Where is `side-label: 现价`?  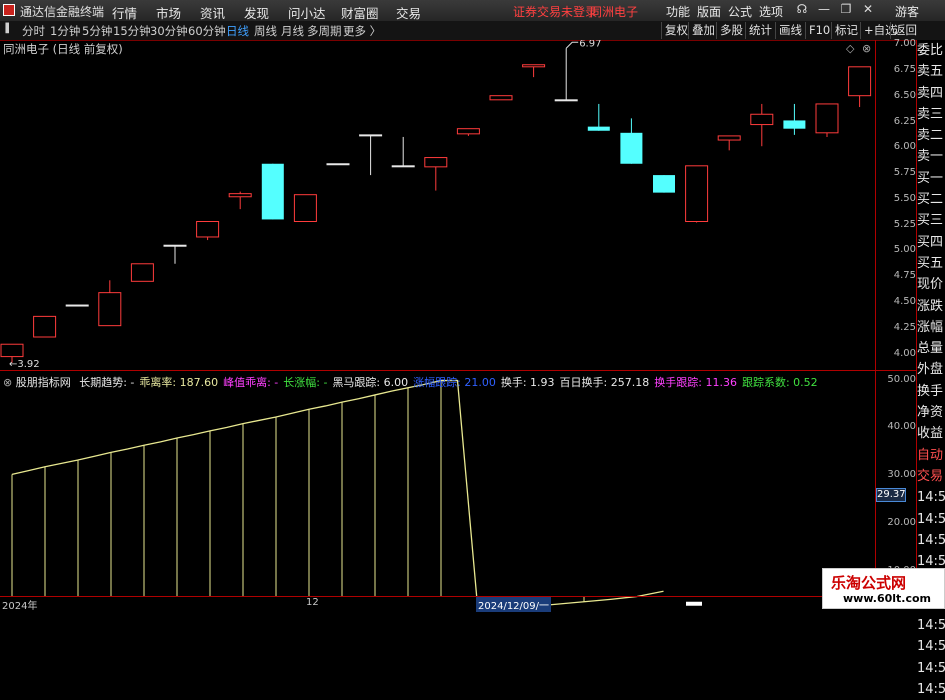 side-label: 现价 is located at coordinates (930, 285).